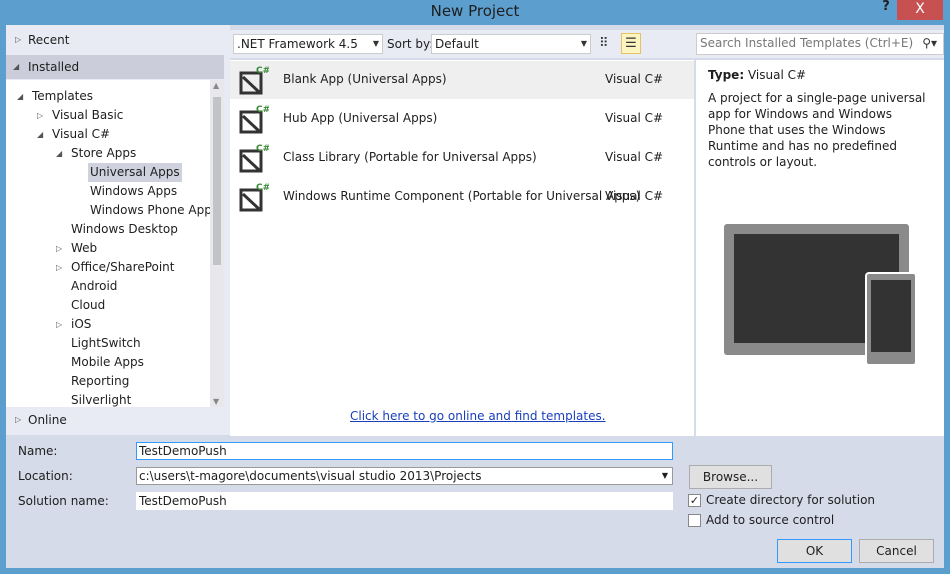 Image resolution: width=950 pixels, height=574 pixels. I want to click on help-button: ?, so click(886, 10).